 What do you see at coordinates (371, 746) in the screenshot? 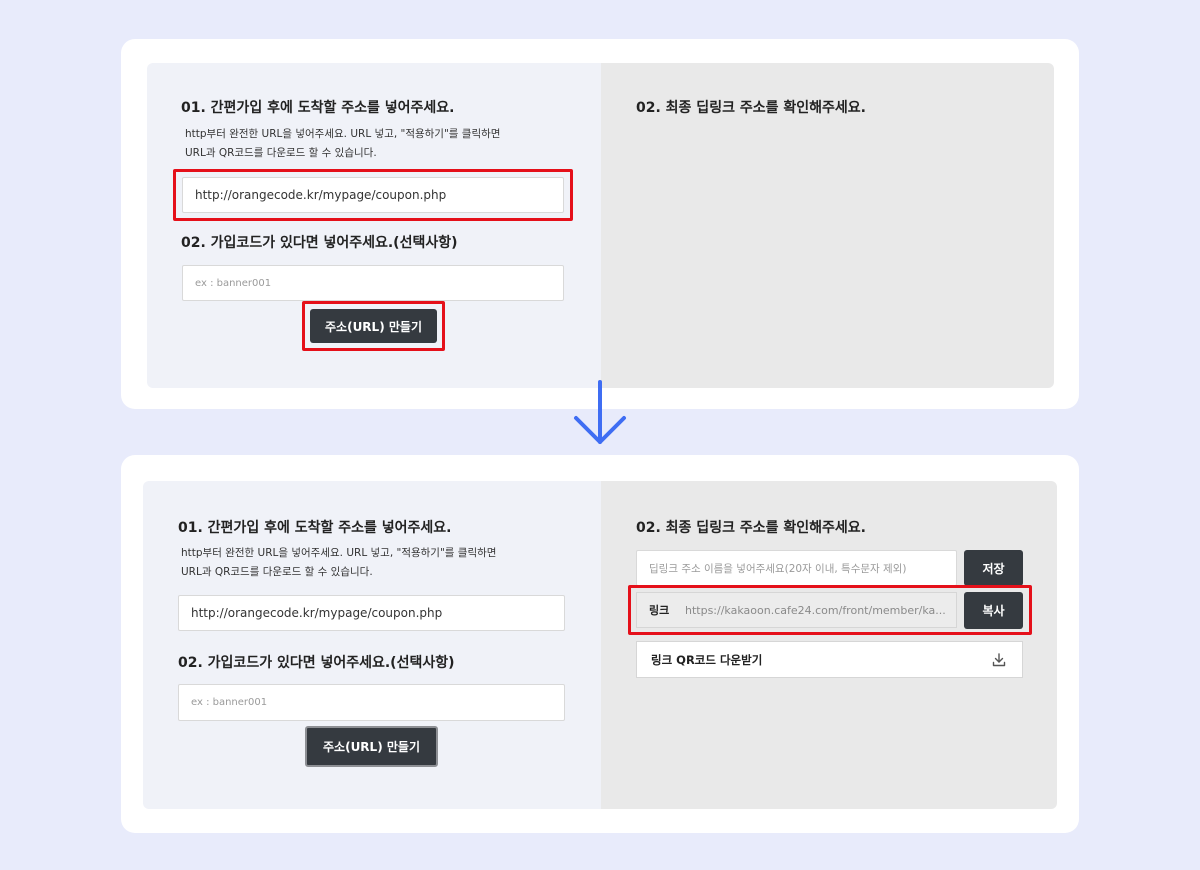
I see `make-url-button: 주소(URL) 만들기` at bounding box center [371, 746].